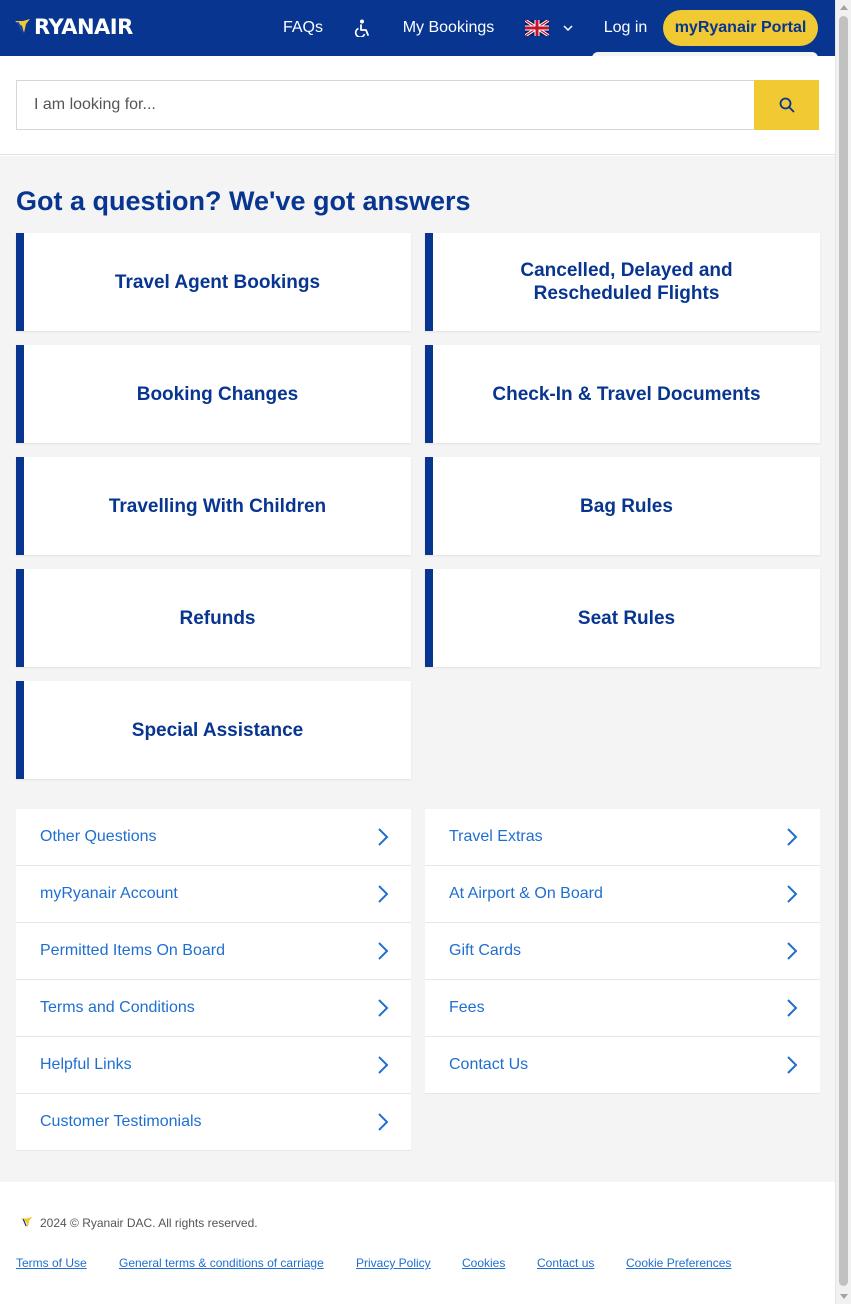 The height and width of the screenshot is (1304, 851). Describe the element at coordinates (622, 618) in the screenshot. I see `card-seat-rules: Seat Rules` at that location.